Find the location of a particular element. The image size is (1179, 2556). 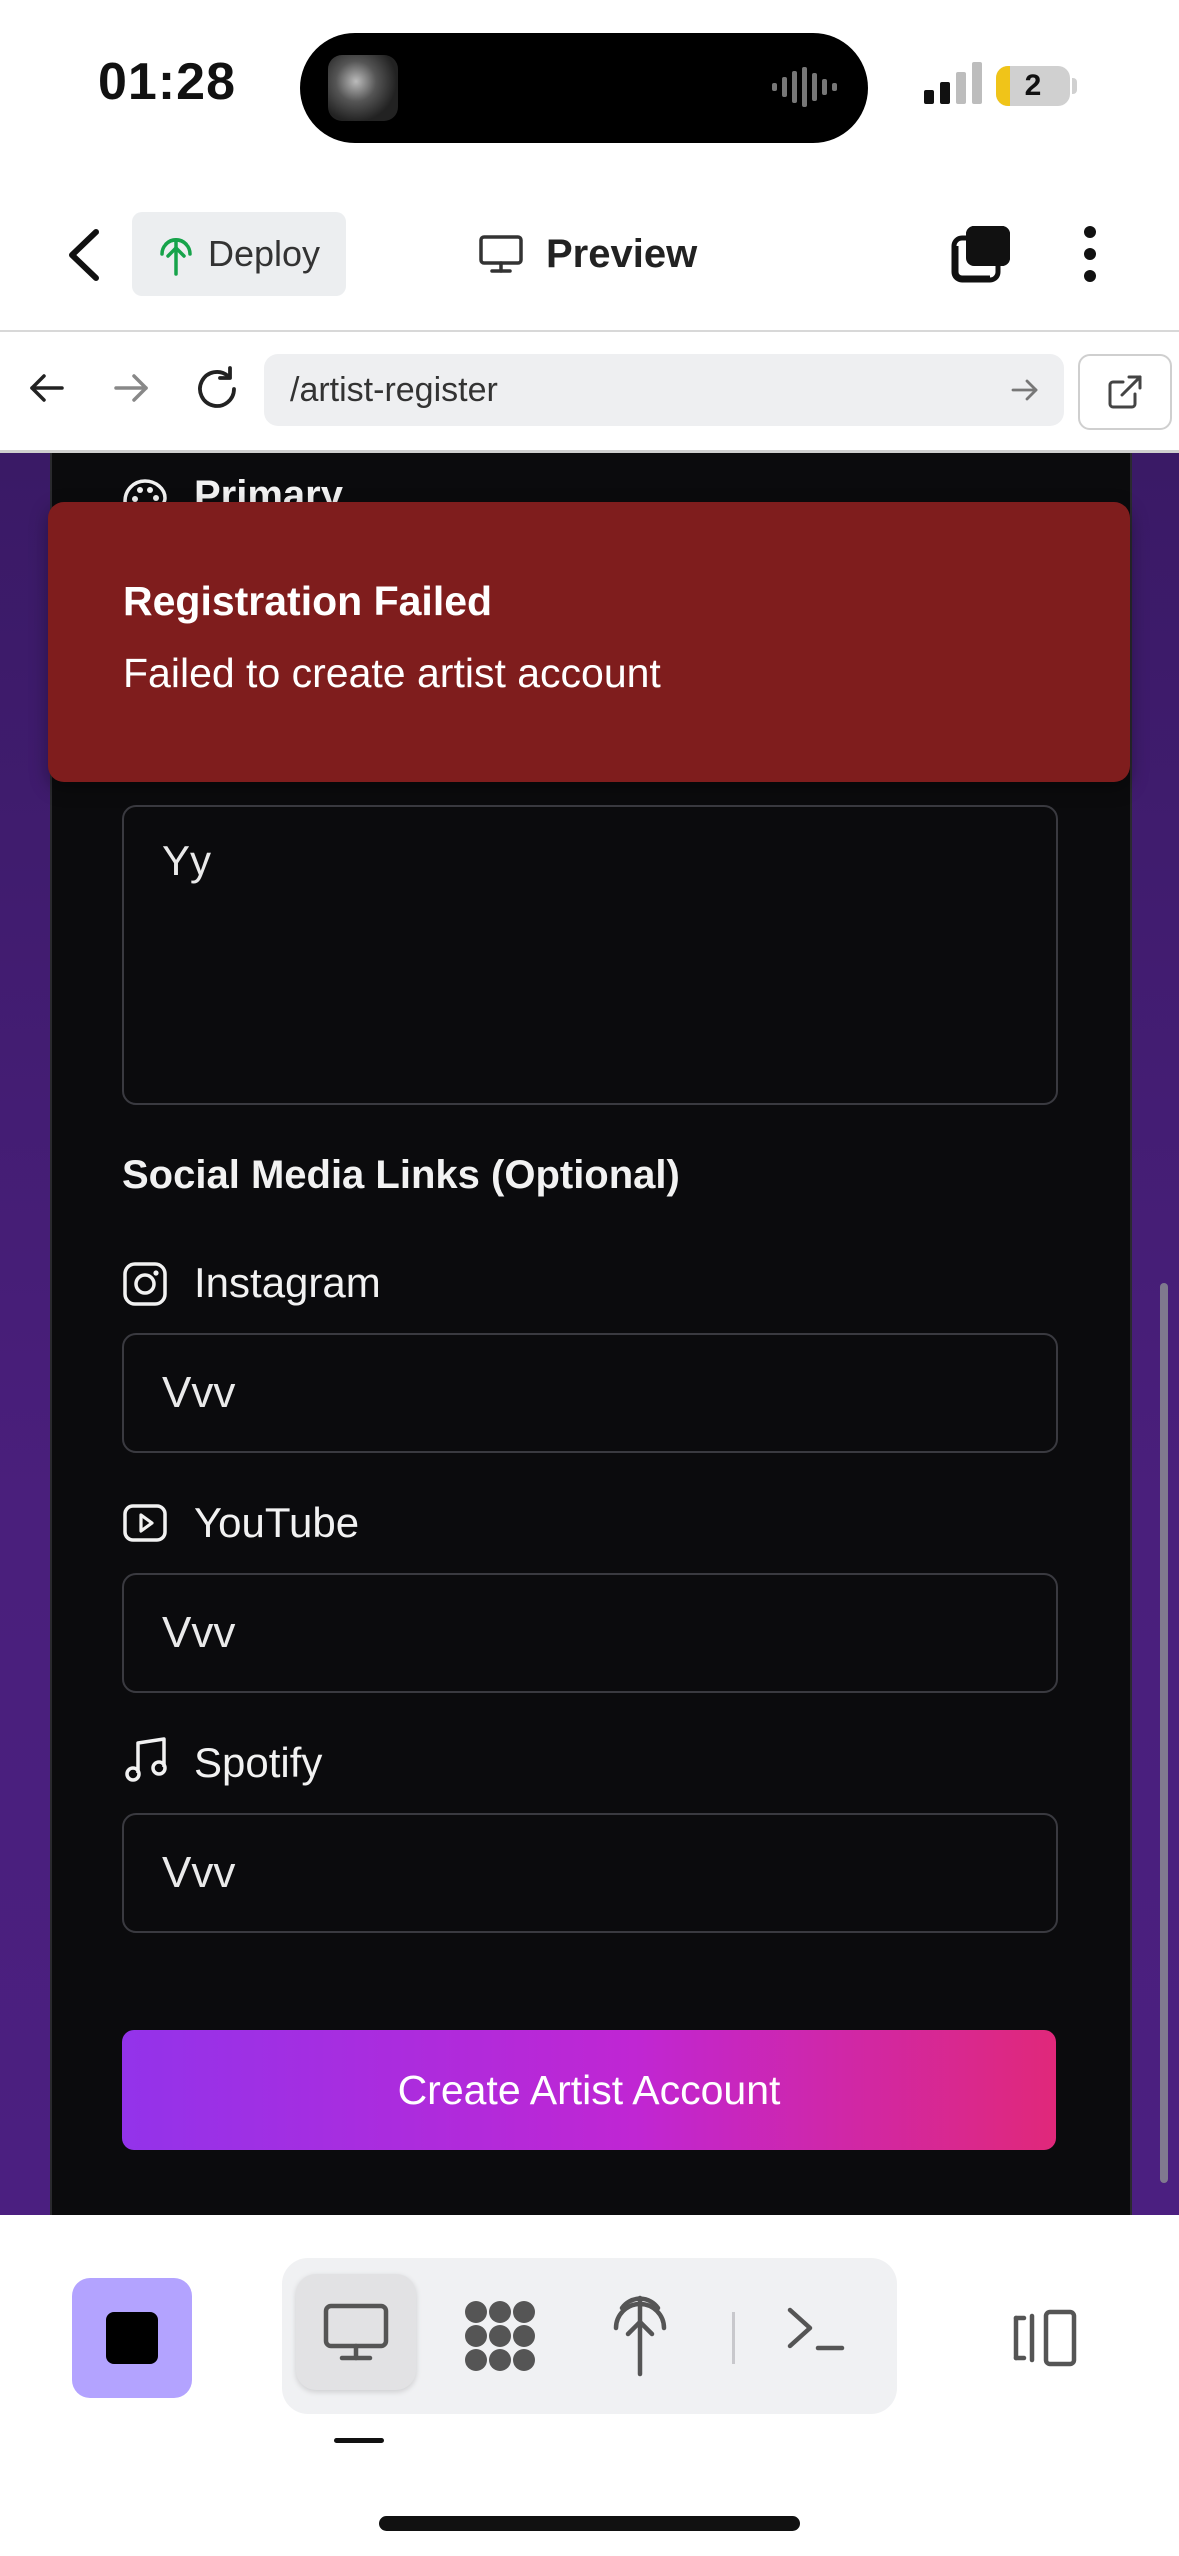

instagram-input: Vvv is located at coordinates (590, 1393).